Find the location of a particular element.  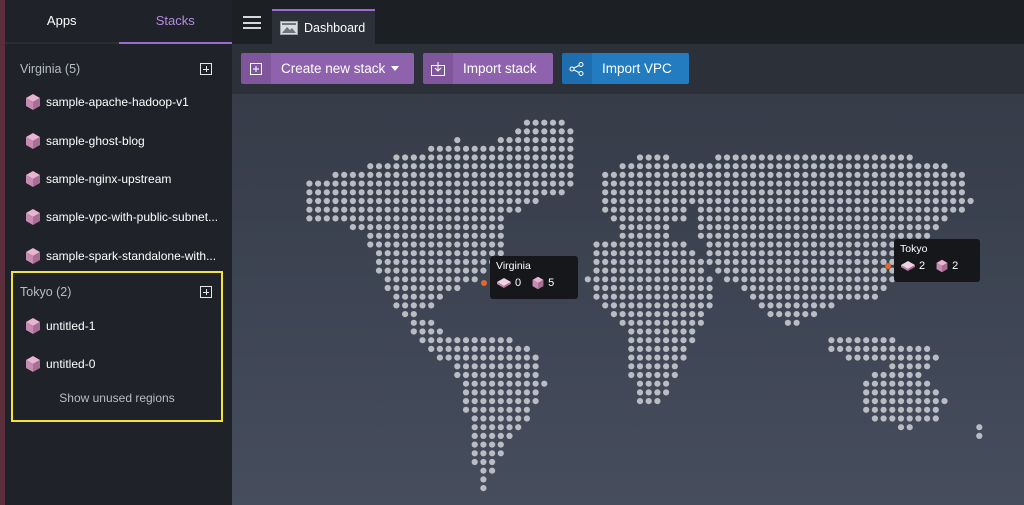

hamburger-icon is located at coordinates (252, 22).